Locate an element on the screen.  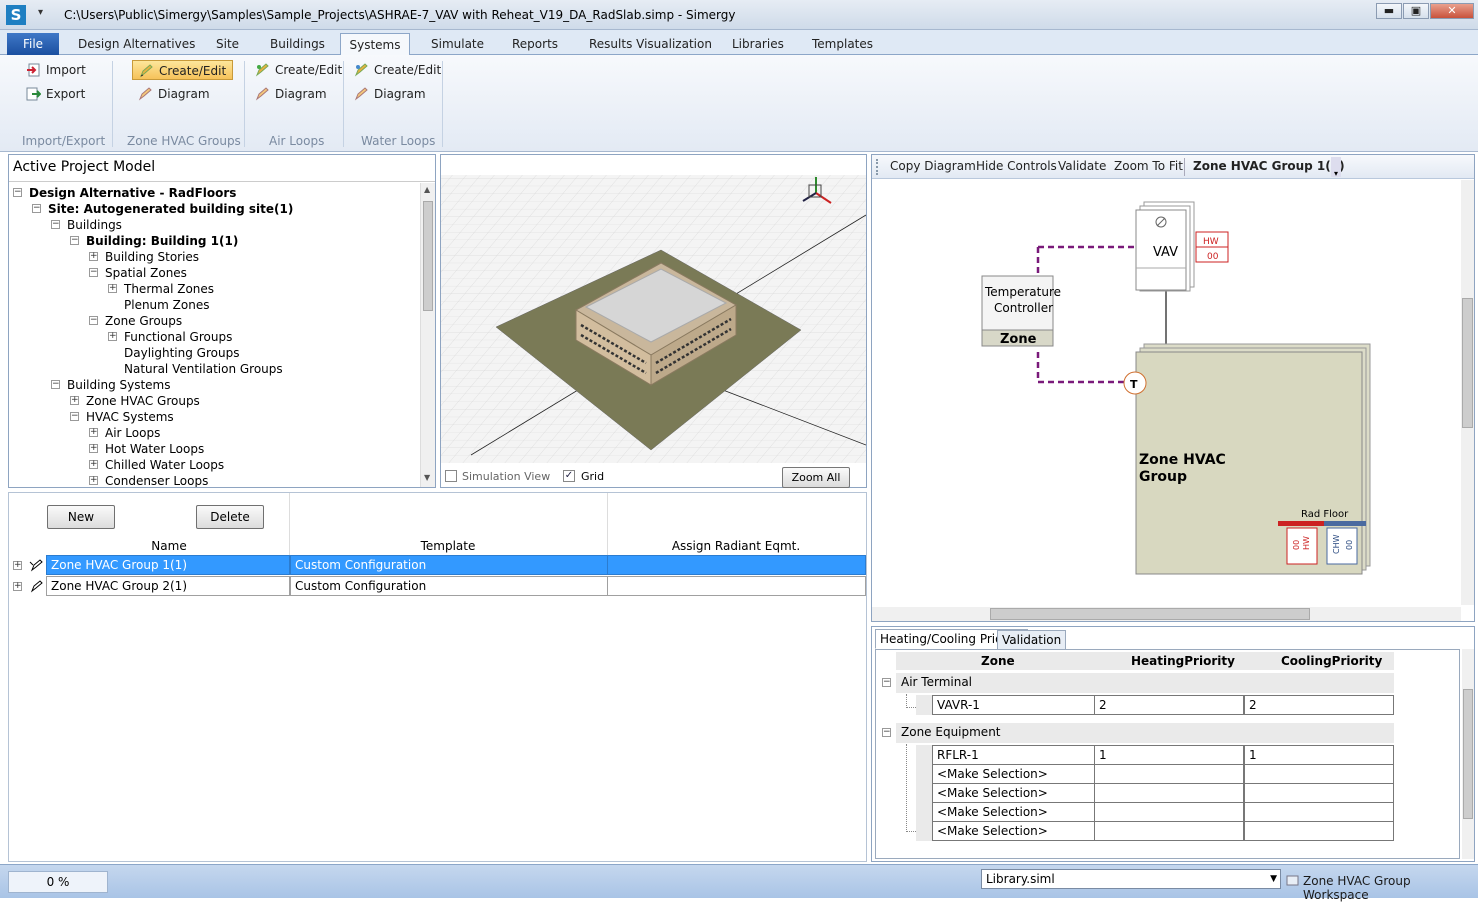
tab-simulate: Simulate is located at coordinates (457, 44).